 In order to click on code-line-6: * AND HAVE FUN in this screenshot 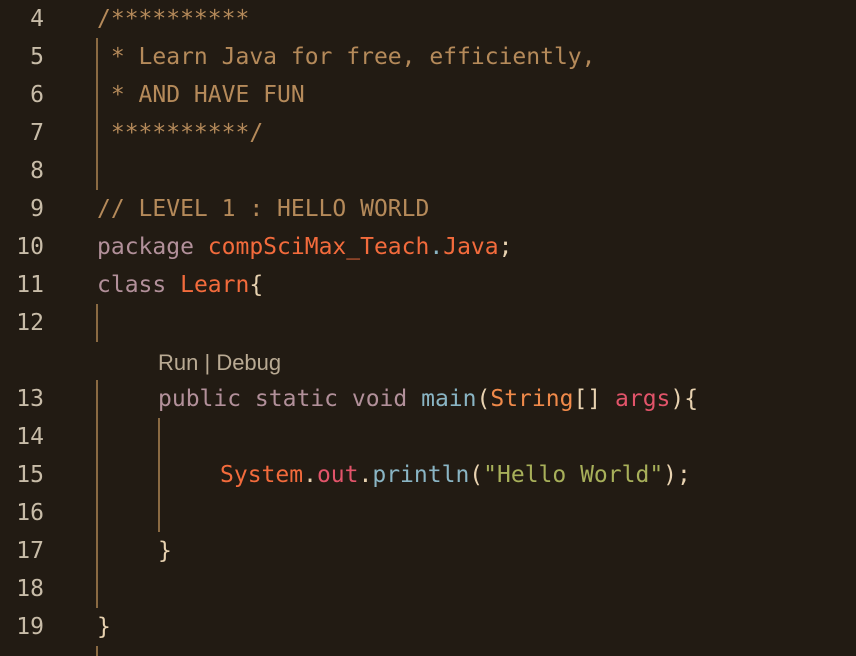, I will do `click(201, 95)`.